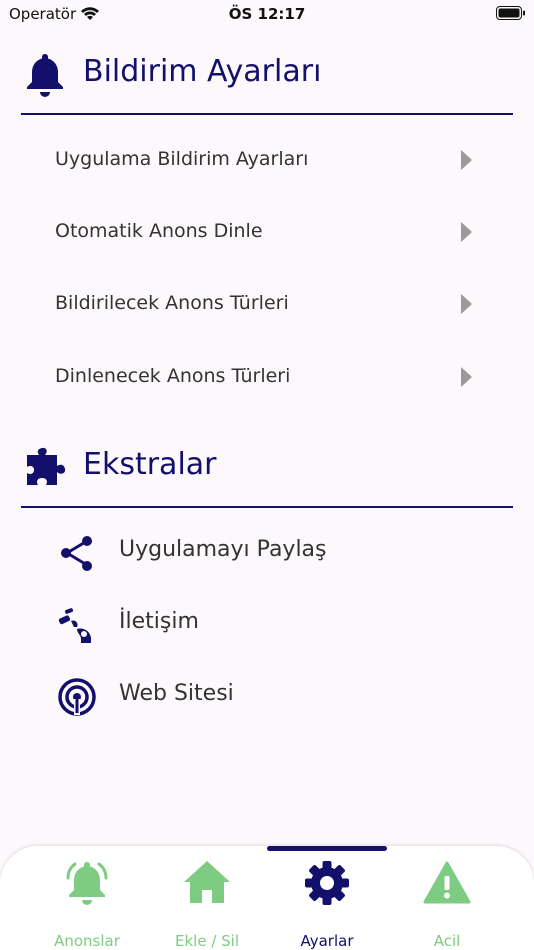 The height and width of the screenshot is (950, 534). What do you see at coordinates (327, 941) in the screenshot?
I see `tab-label: Ayarlar` at bounding box center [327, 941].